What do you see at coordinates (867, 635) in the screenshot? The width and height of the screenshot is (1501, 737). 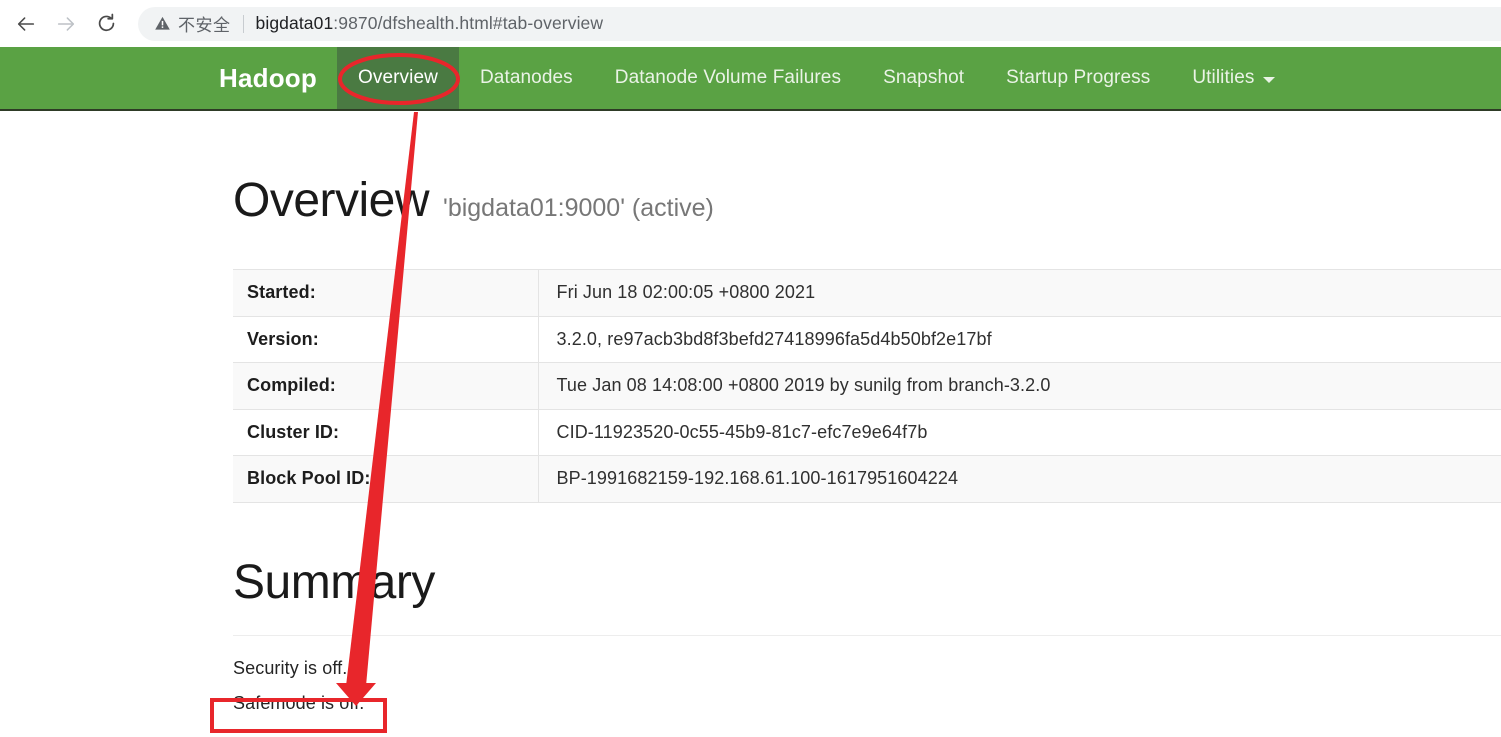 I see `summary-divider` at bounding box center [867, 635].